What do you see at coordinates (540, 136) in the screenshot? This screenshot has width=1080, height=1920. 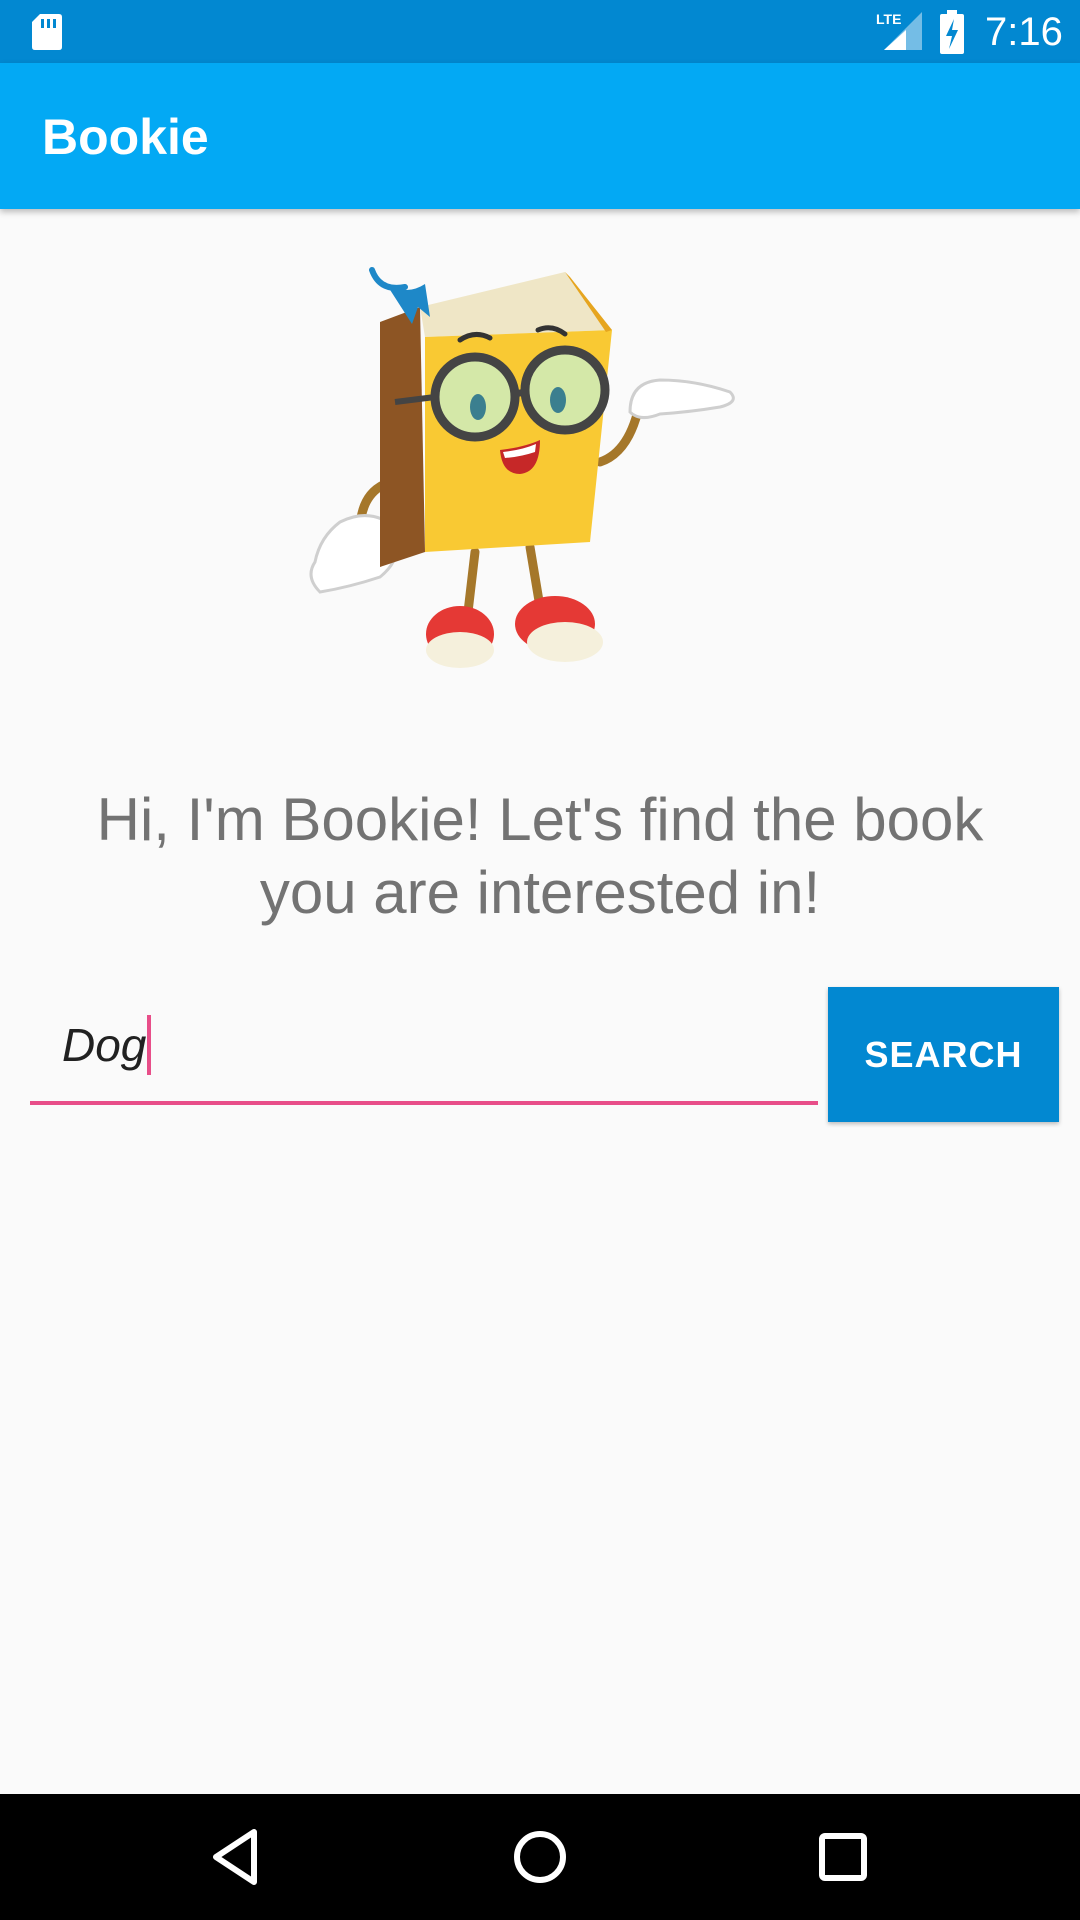 I see `app-bar: Bookie` at bounding box center [540, 136].